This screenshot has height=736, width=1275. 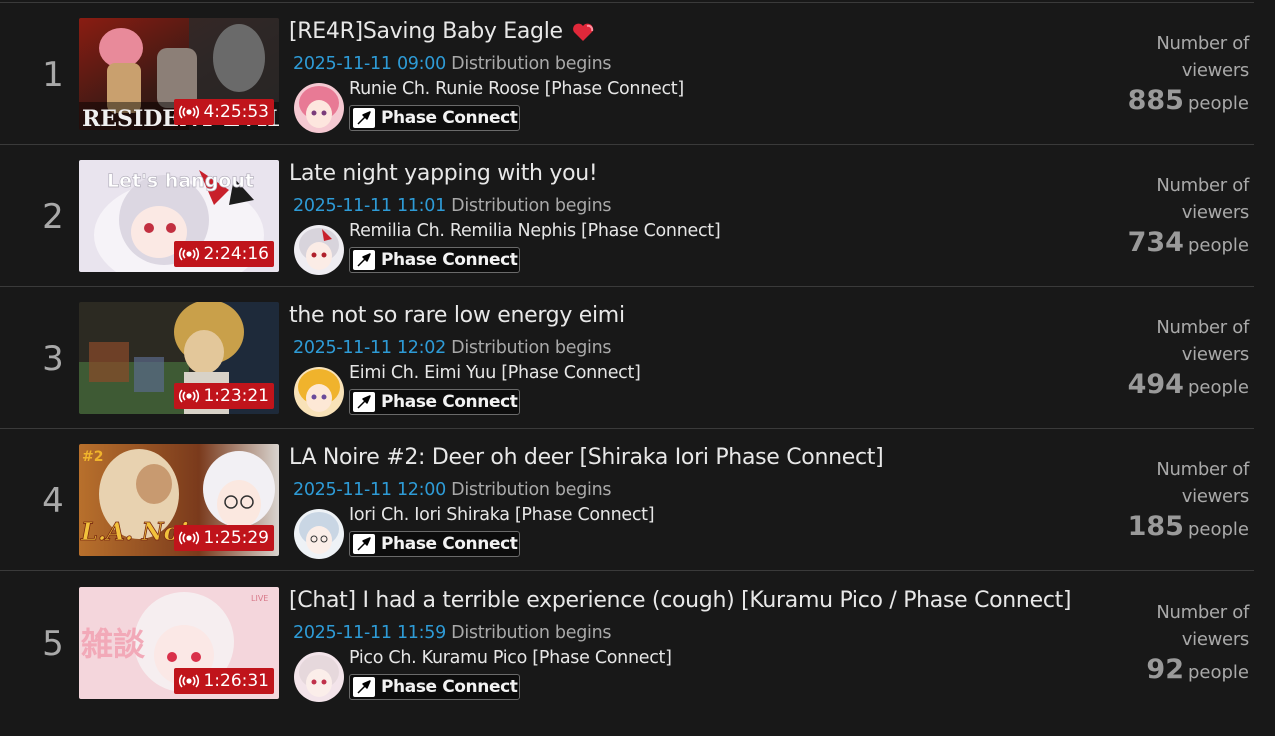 What do you see at coordinates (236, 396) in the screenshot?
I see `stream-duration: 1:23:21` at bounding box center [236, 396].